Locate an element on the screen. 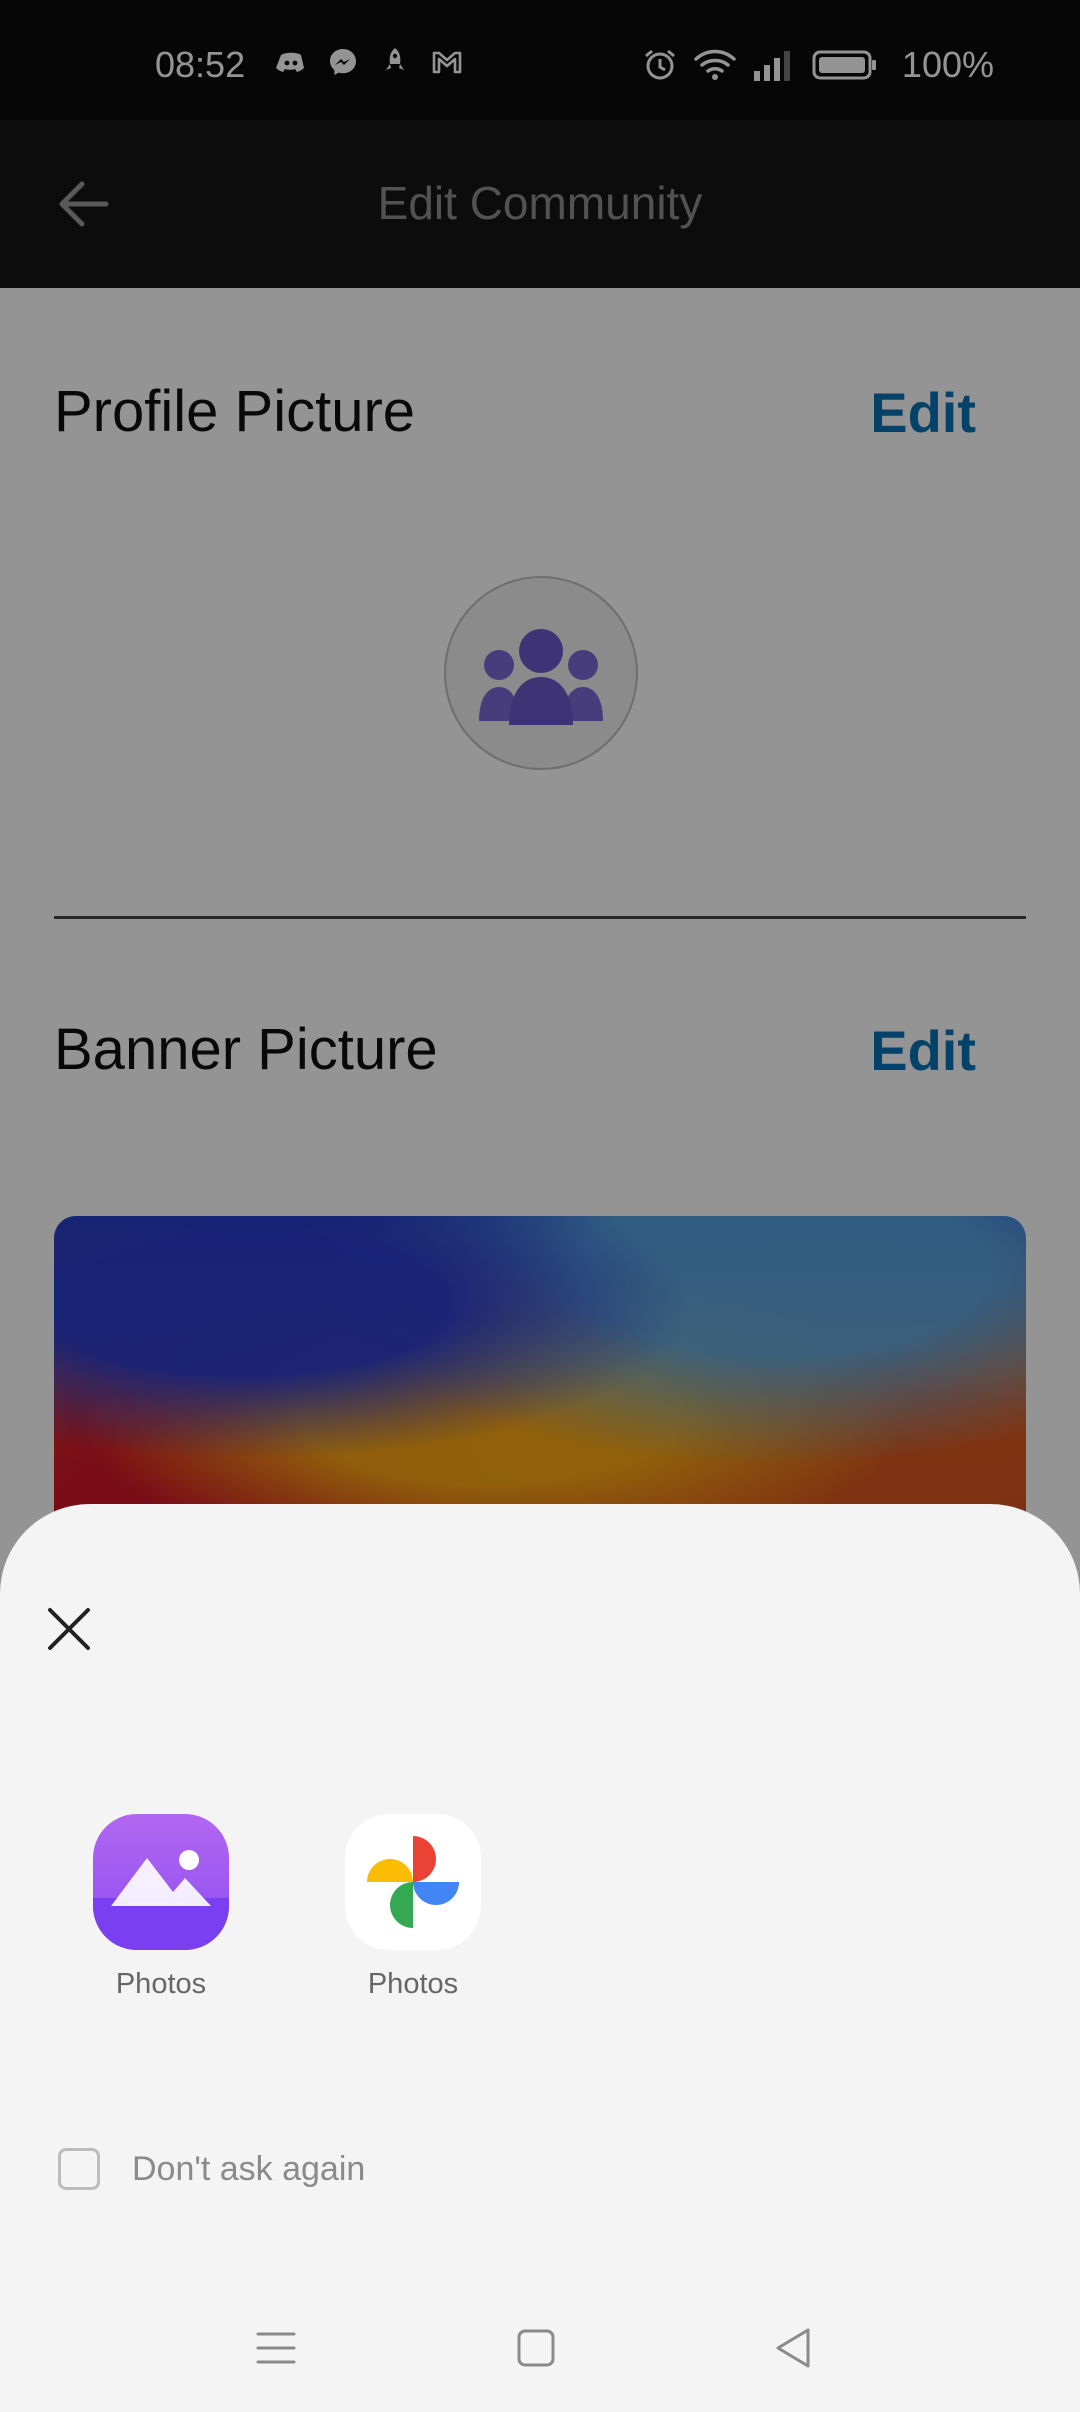  recents-button is located at coordinates (276, 2348).